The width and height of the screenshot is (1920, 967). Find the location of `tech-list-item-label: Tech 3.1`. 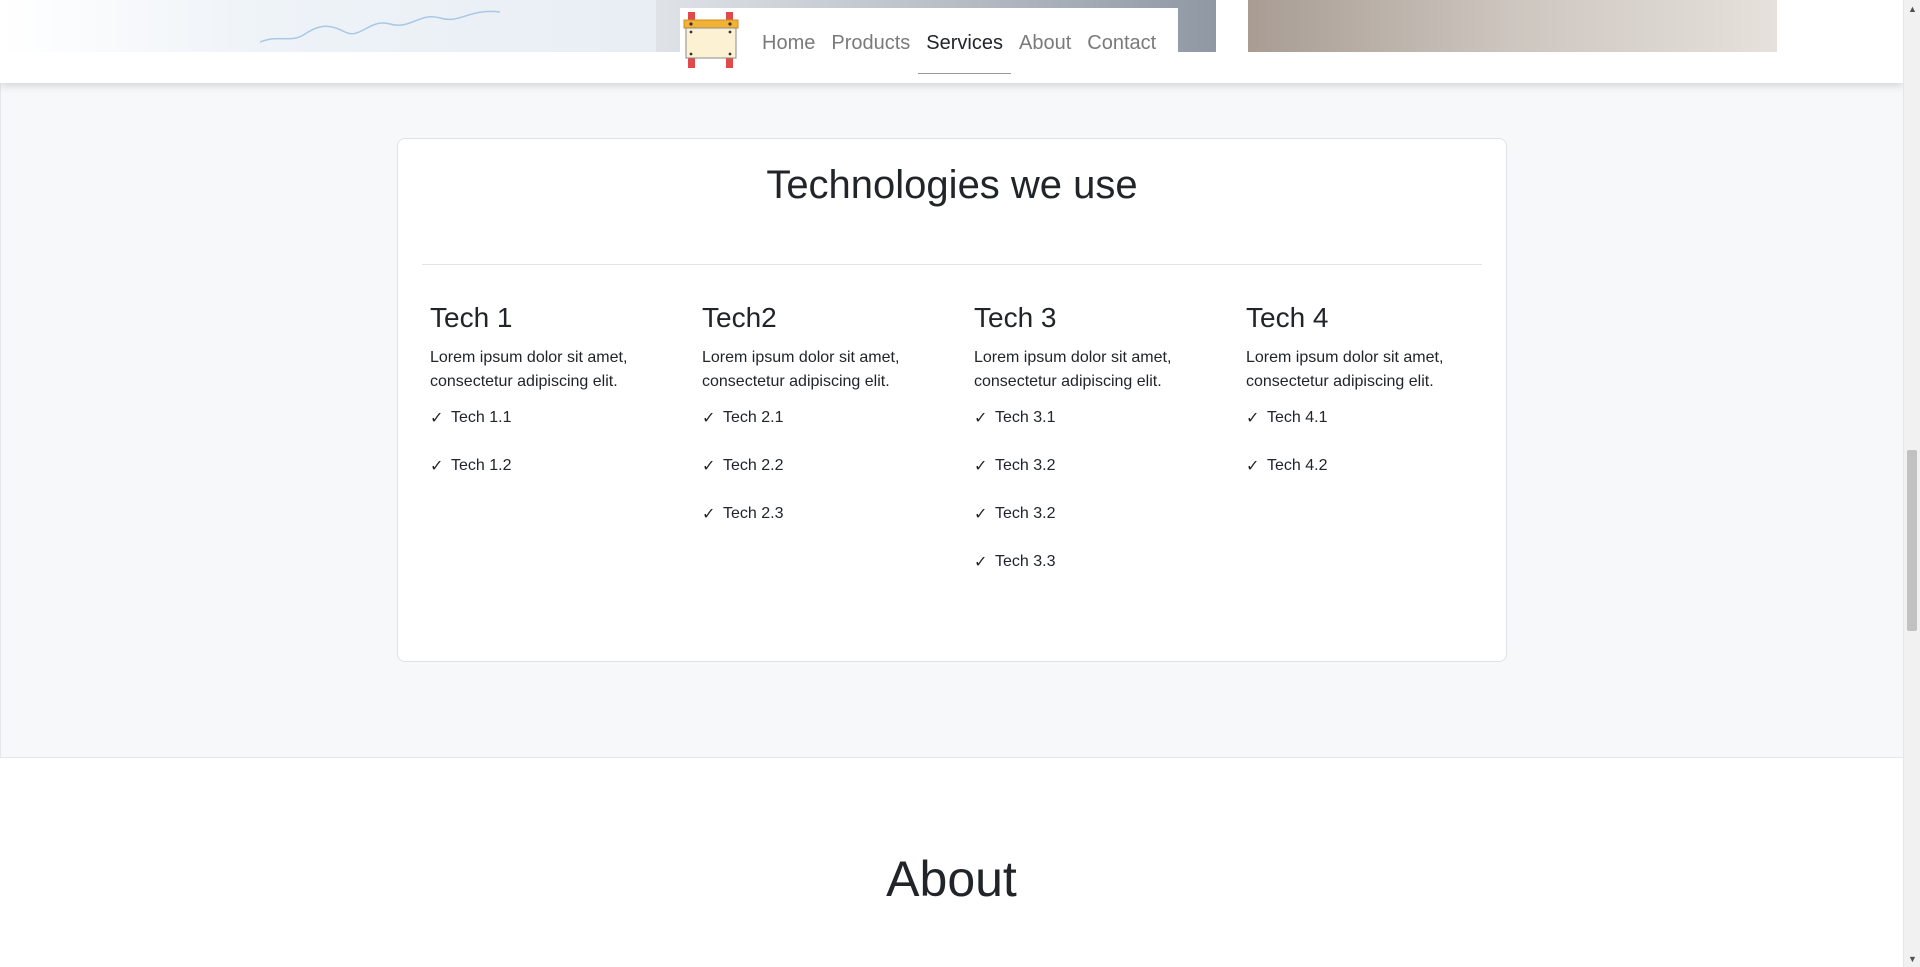

tech-list-item-label: Tech 3.1 is located at coordinates (1025, 417).